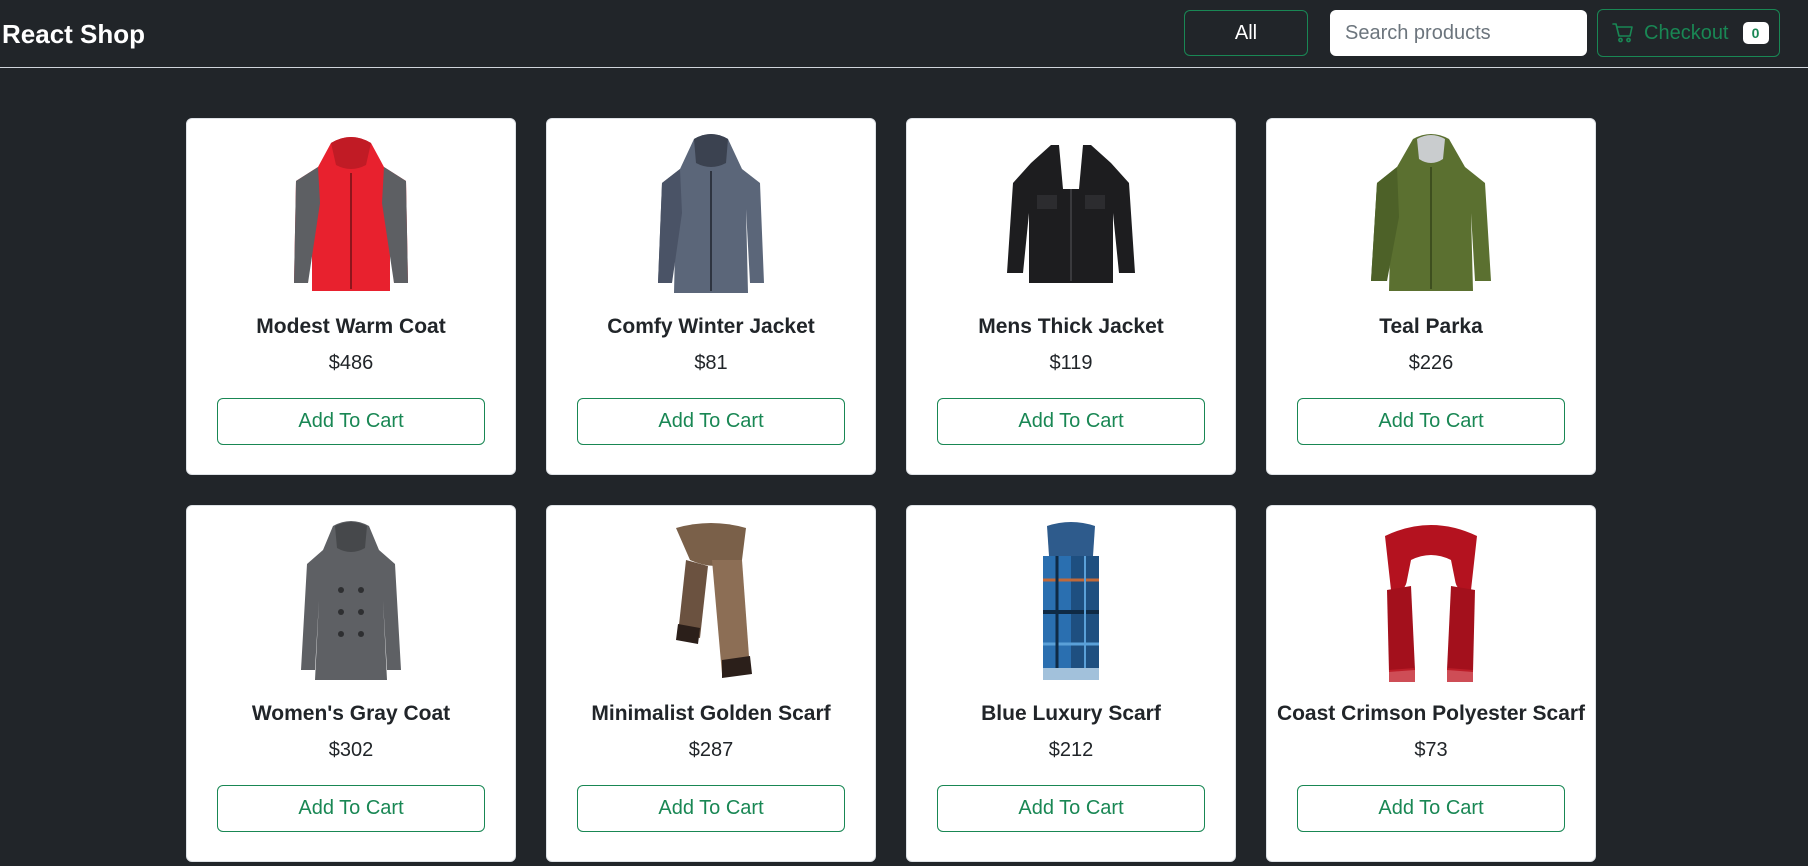  I want to click on product-name: Minimalist Golden Scarf, so click(711, 713).